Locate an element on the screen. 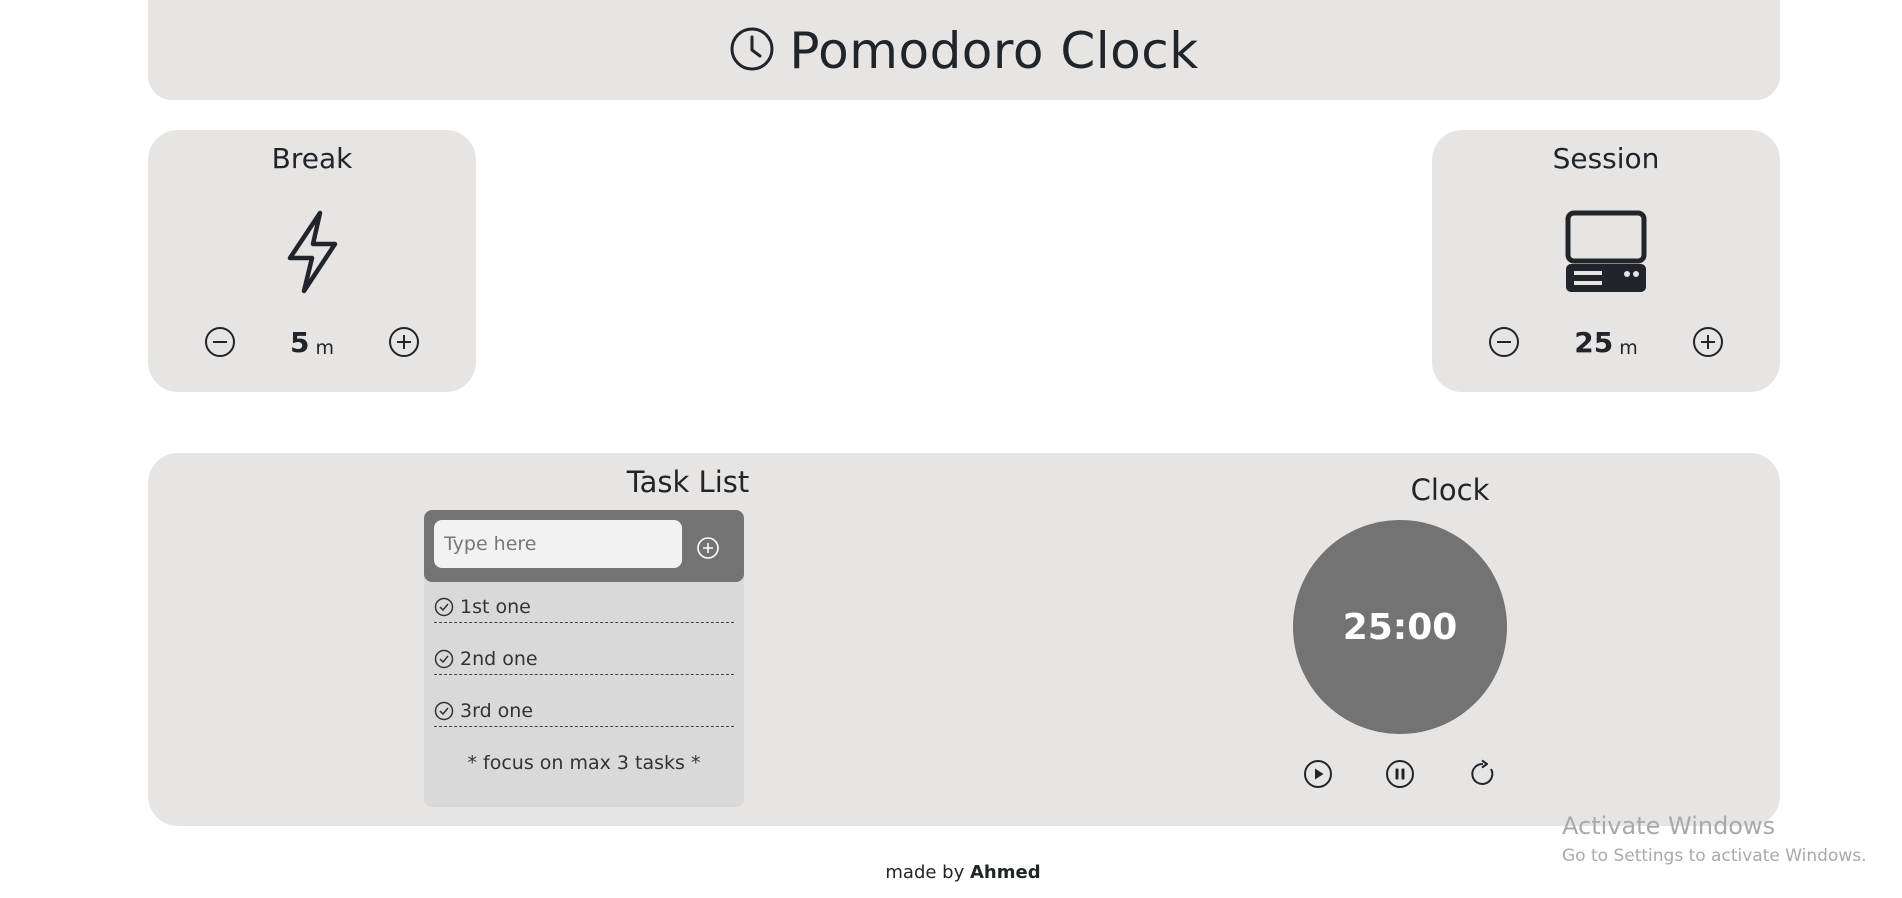 This screenshot has width=1902, height=898. session-decrement-button is located at coordinates (1504, 342).